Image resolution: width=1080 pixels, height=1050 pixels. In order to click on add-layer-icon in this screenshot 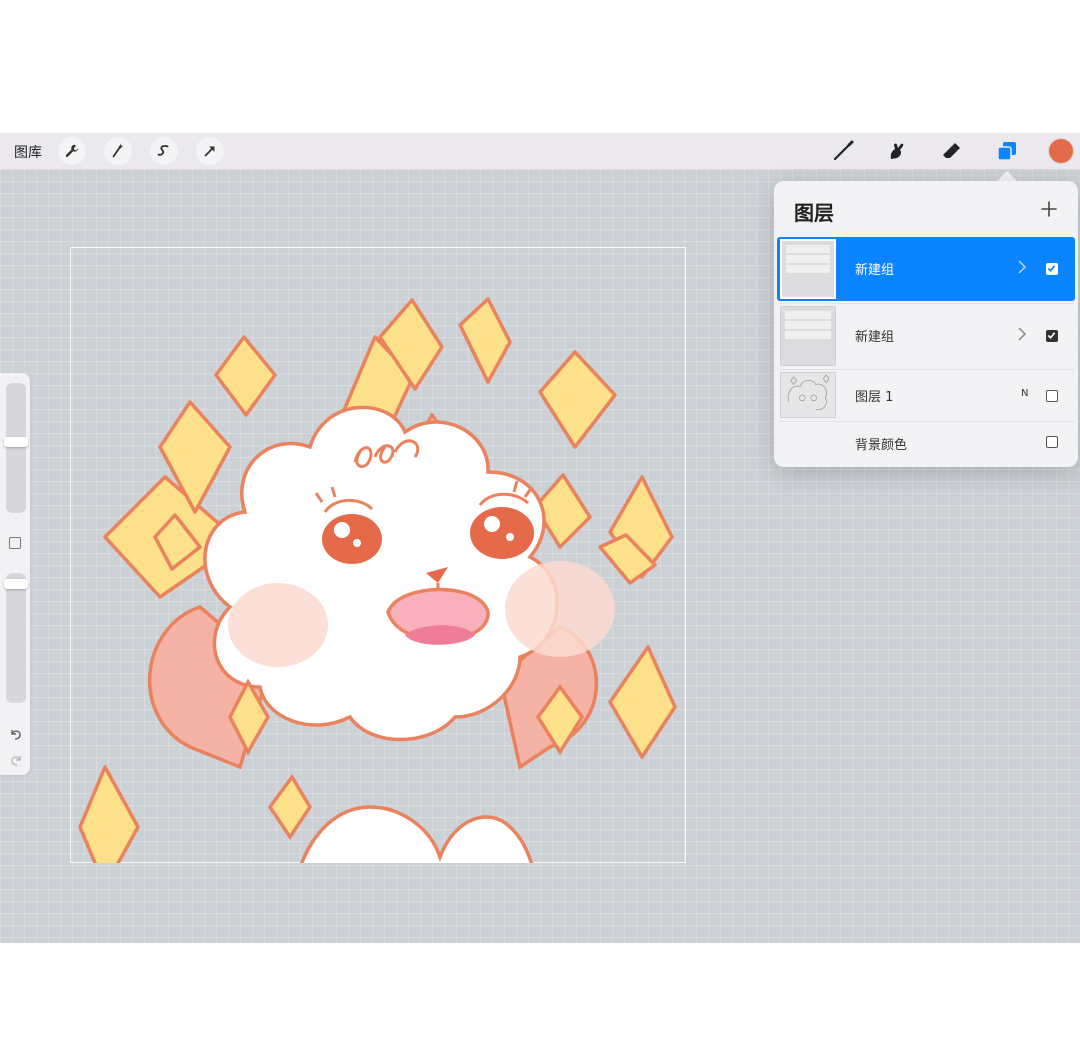, I will do `click(1049, 209)`.